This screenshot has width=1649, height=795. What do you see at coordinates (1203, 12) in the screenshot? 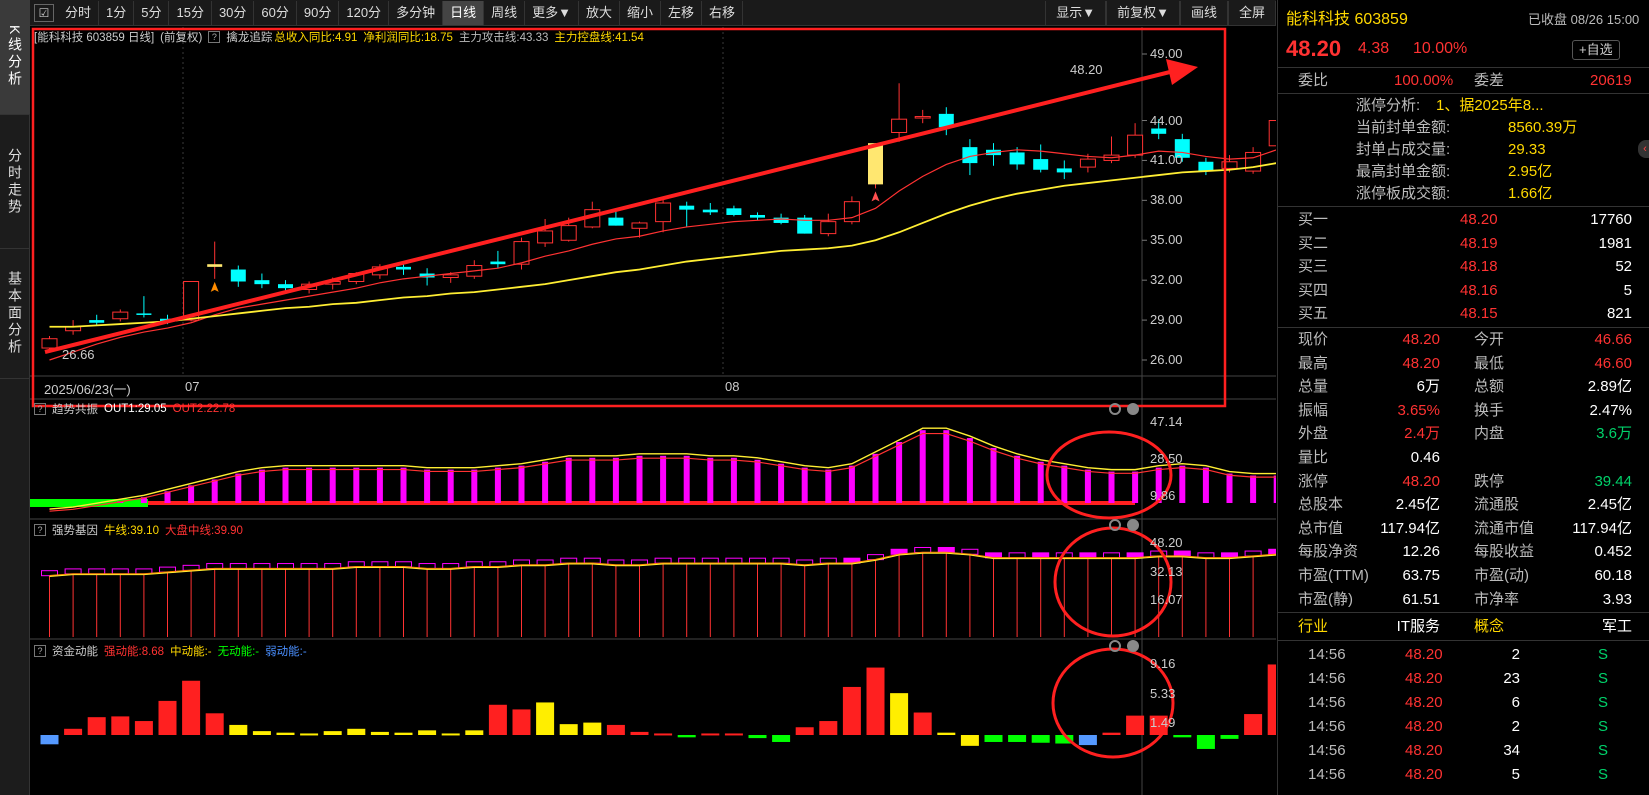
I see `toolbar-right-3: 画线` at bounding box center [1203, 12].